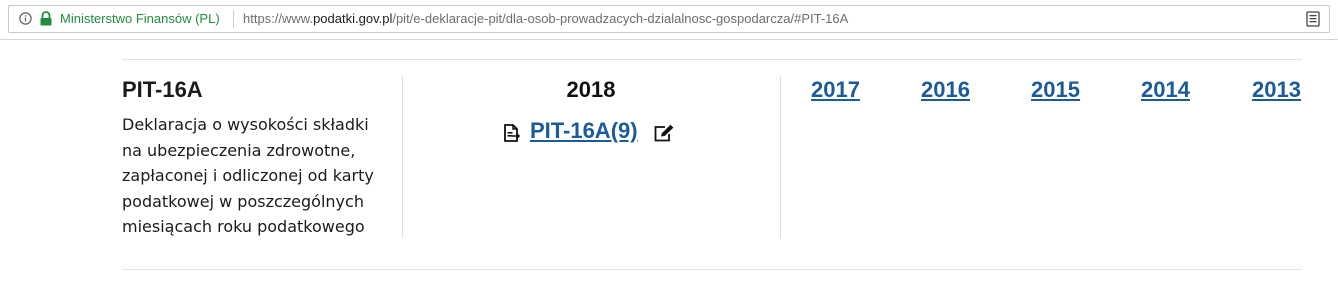 Image resolution: width=1338 pixels, height=285 pixels. Describe the element at coordinates (835, 90) in the screenshot. I see `year-link-2017: 2017` at that location.